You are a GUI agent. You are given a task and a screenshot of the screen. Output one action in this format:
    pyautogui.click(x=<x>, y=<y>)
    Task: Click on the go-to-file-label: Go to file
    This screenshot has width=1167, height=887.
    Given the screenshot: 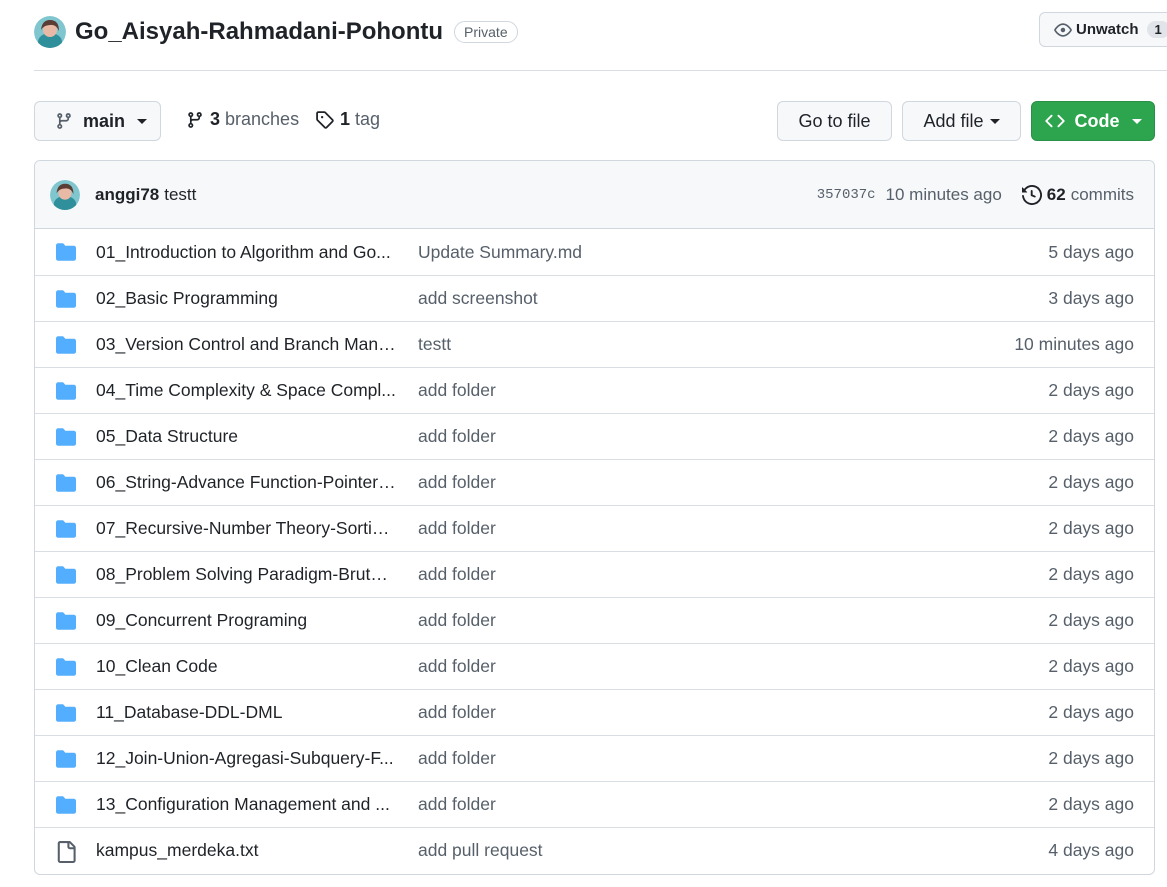 What is the action you would take?
    pyautogui.click(x=834, y=120)
    